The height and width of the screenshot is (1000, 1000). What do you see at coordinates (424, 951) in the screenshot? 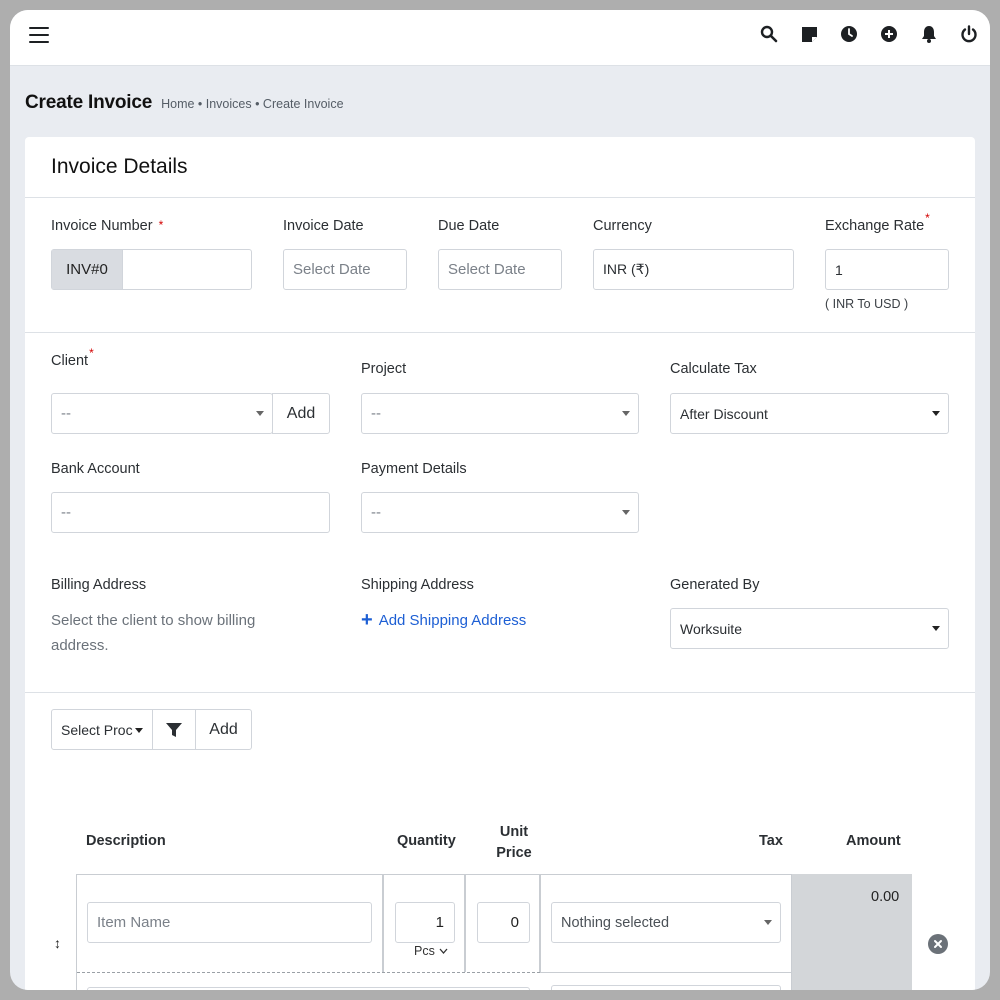
I see `unit-value: Pcs` at bounding box center [424, 951].